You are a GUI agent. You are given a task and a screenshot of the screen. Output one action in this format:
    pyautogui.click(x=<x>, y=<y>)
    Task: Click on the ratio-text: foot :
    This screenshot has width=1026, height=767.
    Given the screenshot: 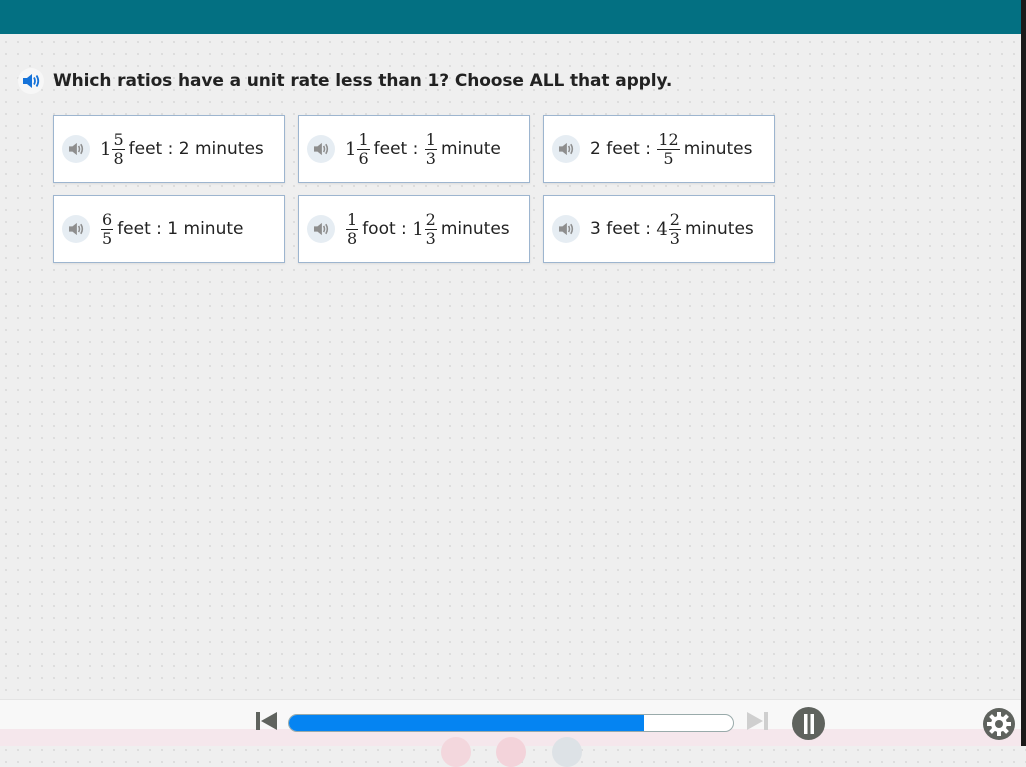 What is the action you would take?
    pyautogui.click(x=387, y=229)
    